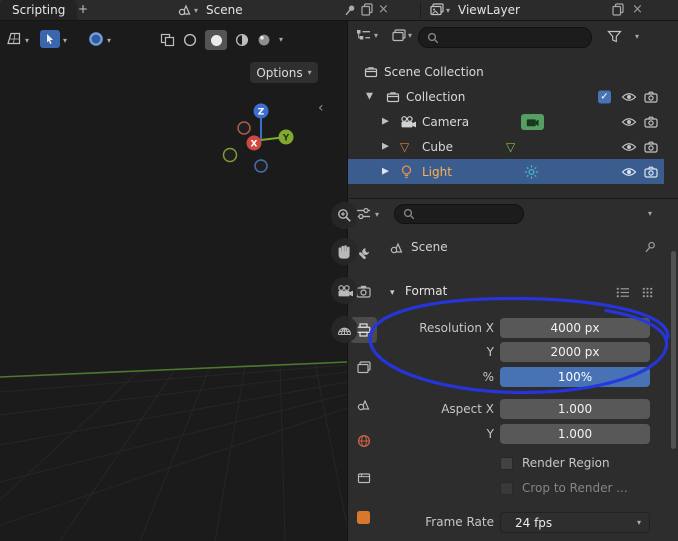 The width and height of the screenshot is (678, 541). Describe the element at coordinates (367, 9) in the screenshot. I see `new-scene-icon` at that location.